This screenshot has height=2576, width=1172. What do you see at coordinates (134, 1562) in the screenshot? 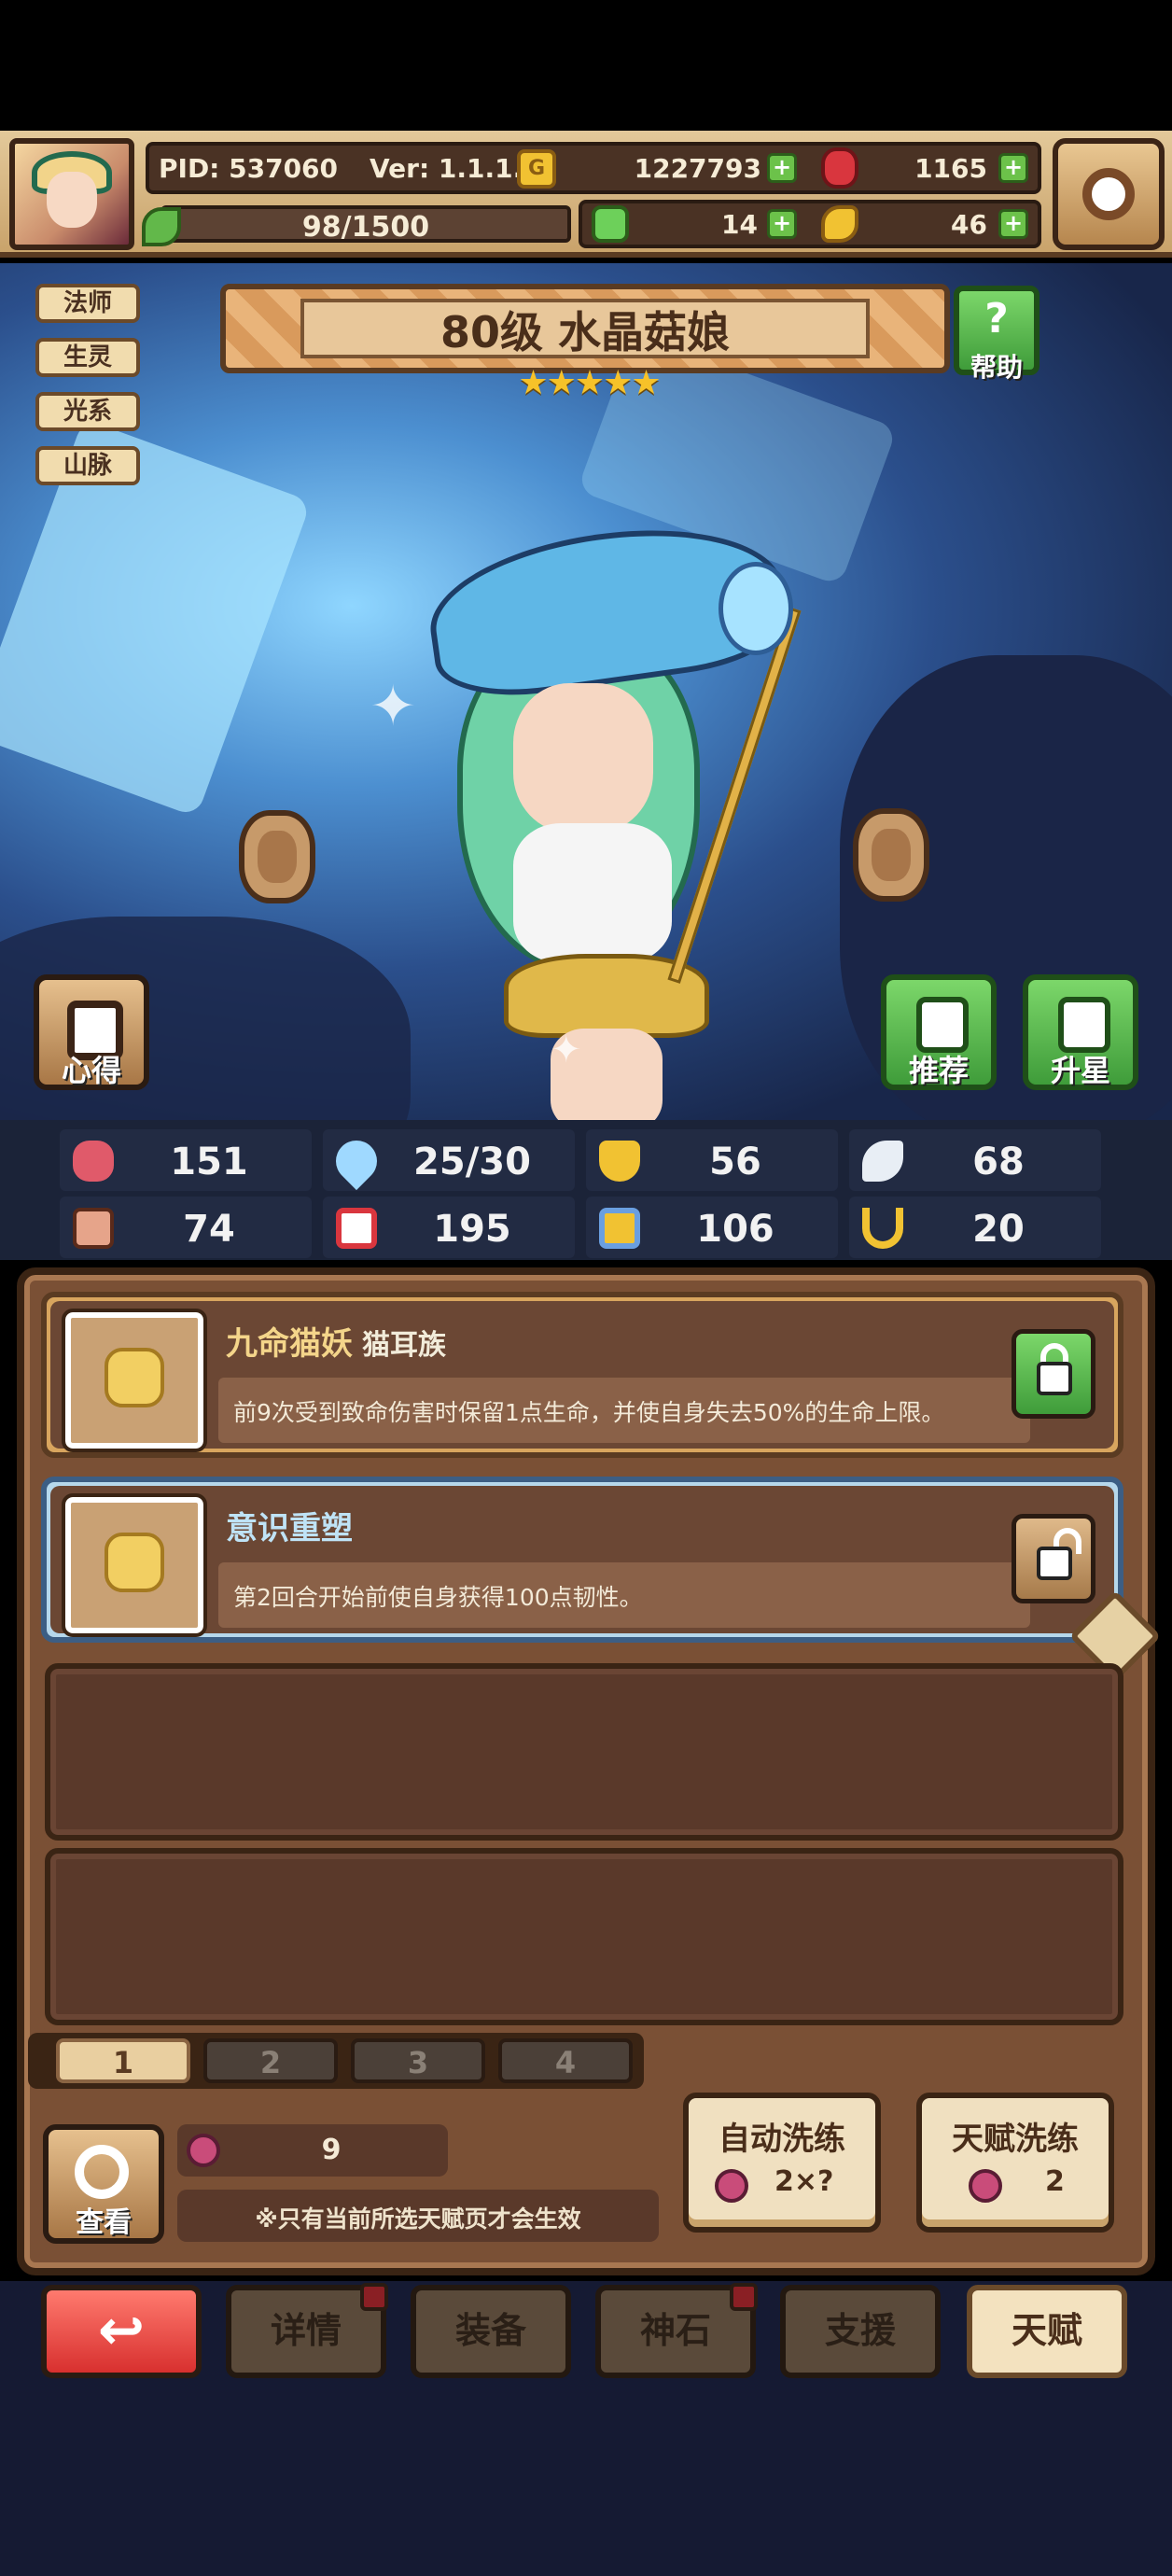
I see `cross-icon` at bounding box center [134, 1562].